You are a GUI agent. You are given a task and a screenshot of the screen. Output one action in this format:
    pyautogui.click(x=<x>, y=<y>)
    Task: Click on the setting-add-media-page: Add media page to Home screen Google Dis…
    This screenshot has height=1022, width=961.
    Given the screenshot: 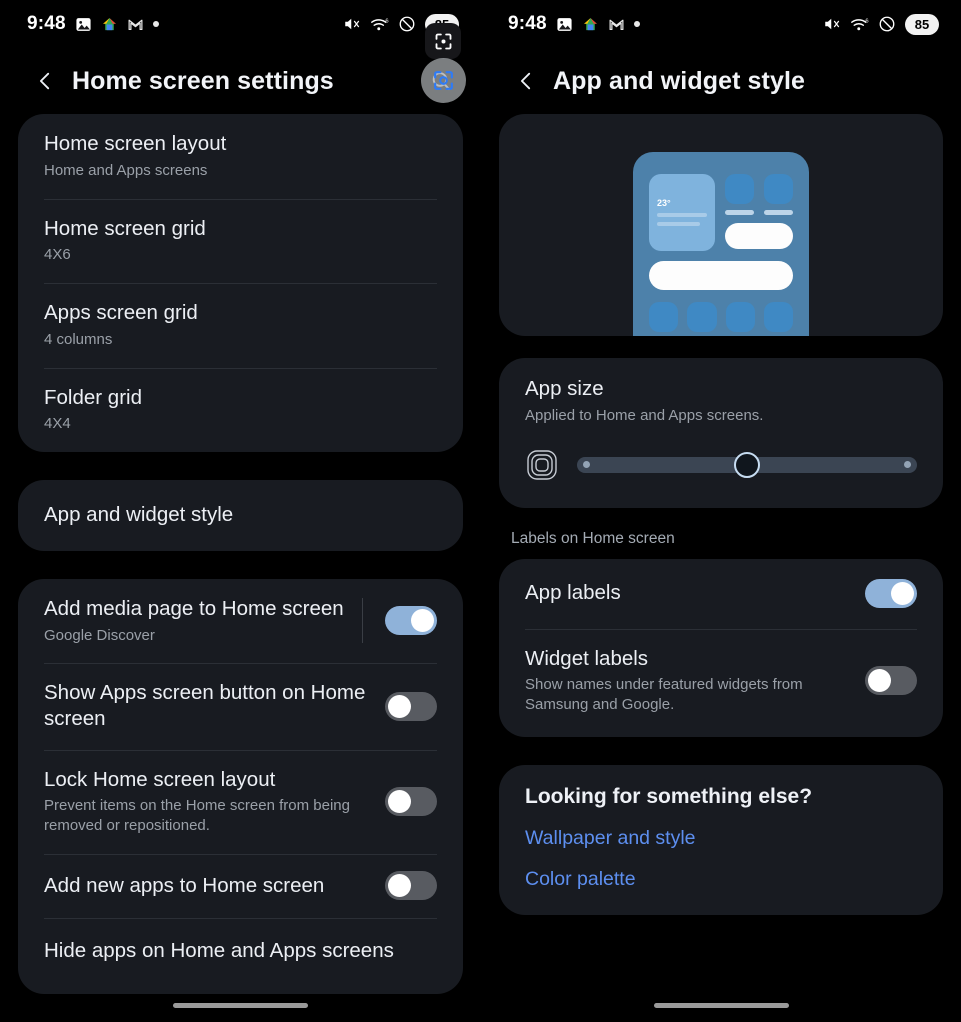 What is the action you would take?
    pyautogui.click(x=240, y=621)
    